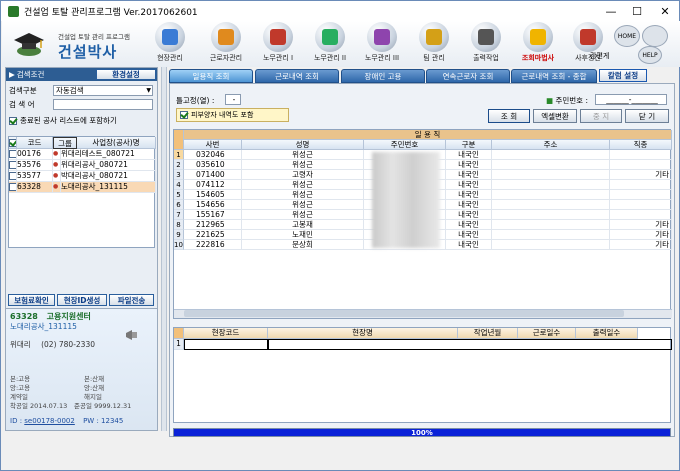 The height and width of the screenshot is (471, 680). I want to click on scroll-thumb, so click(404, 313).